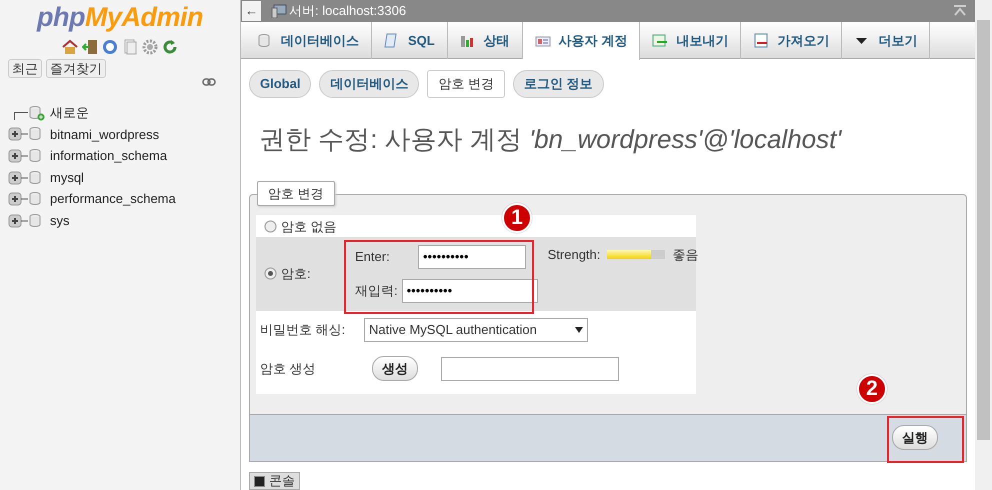 This screenshot has height=490, width=992. What do you see at coordinates (60, 221) in the screenshot?
I see `database-link: sys` at bounding box center [60, 221].